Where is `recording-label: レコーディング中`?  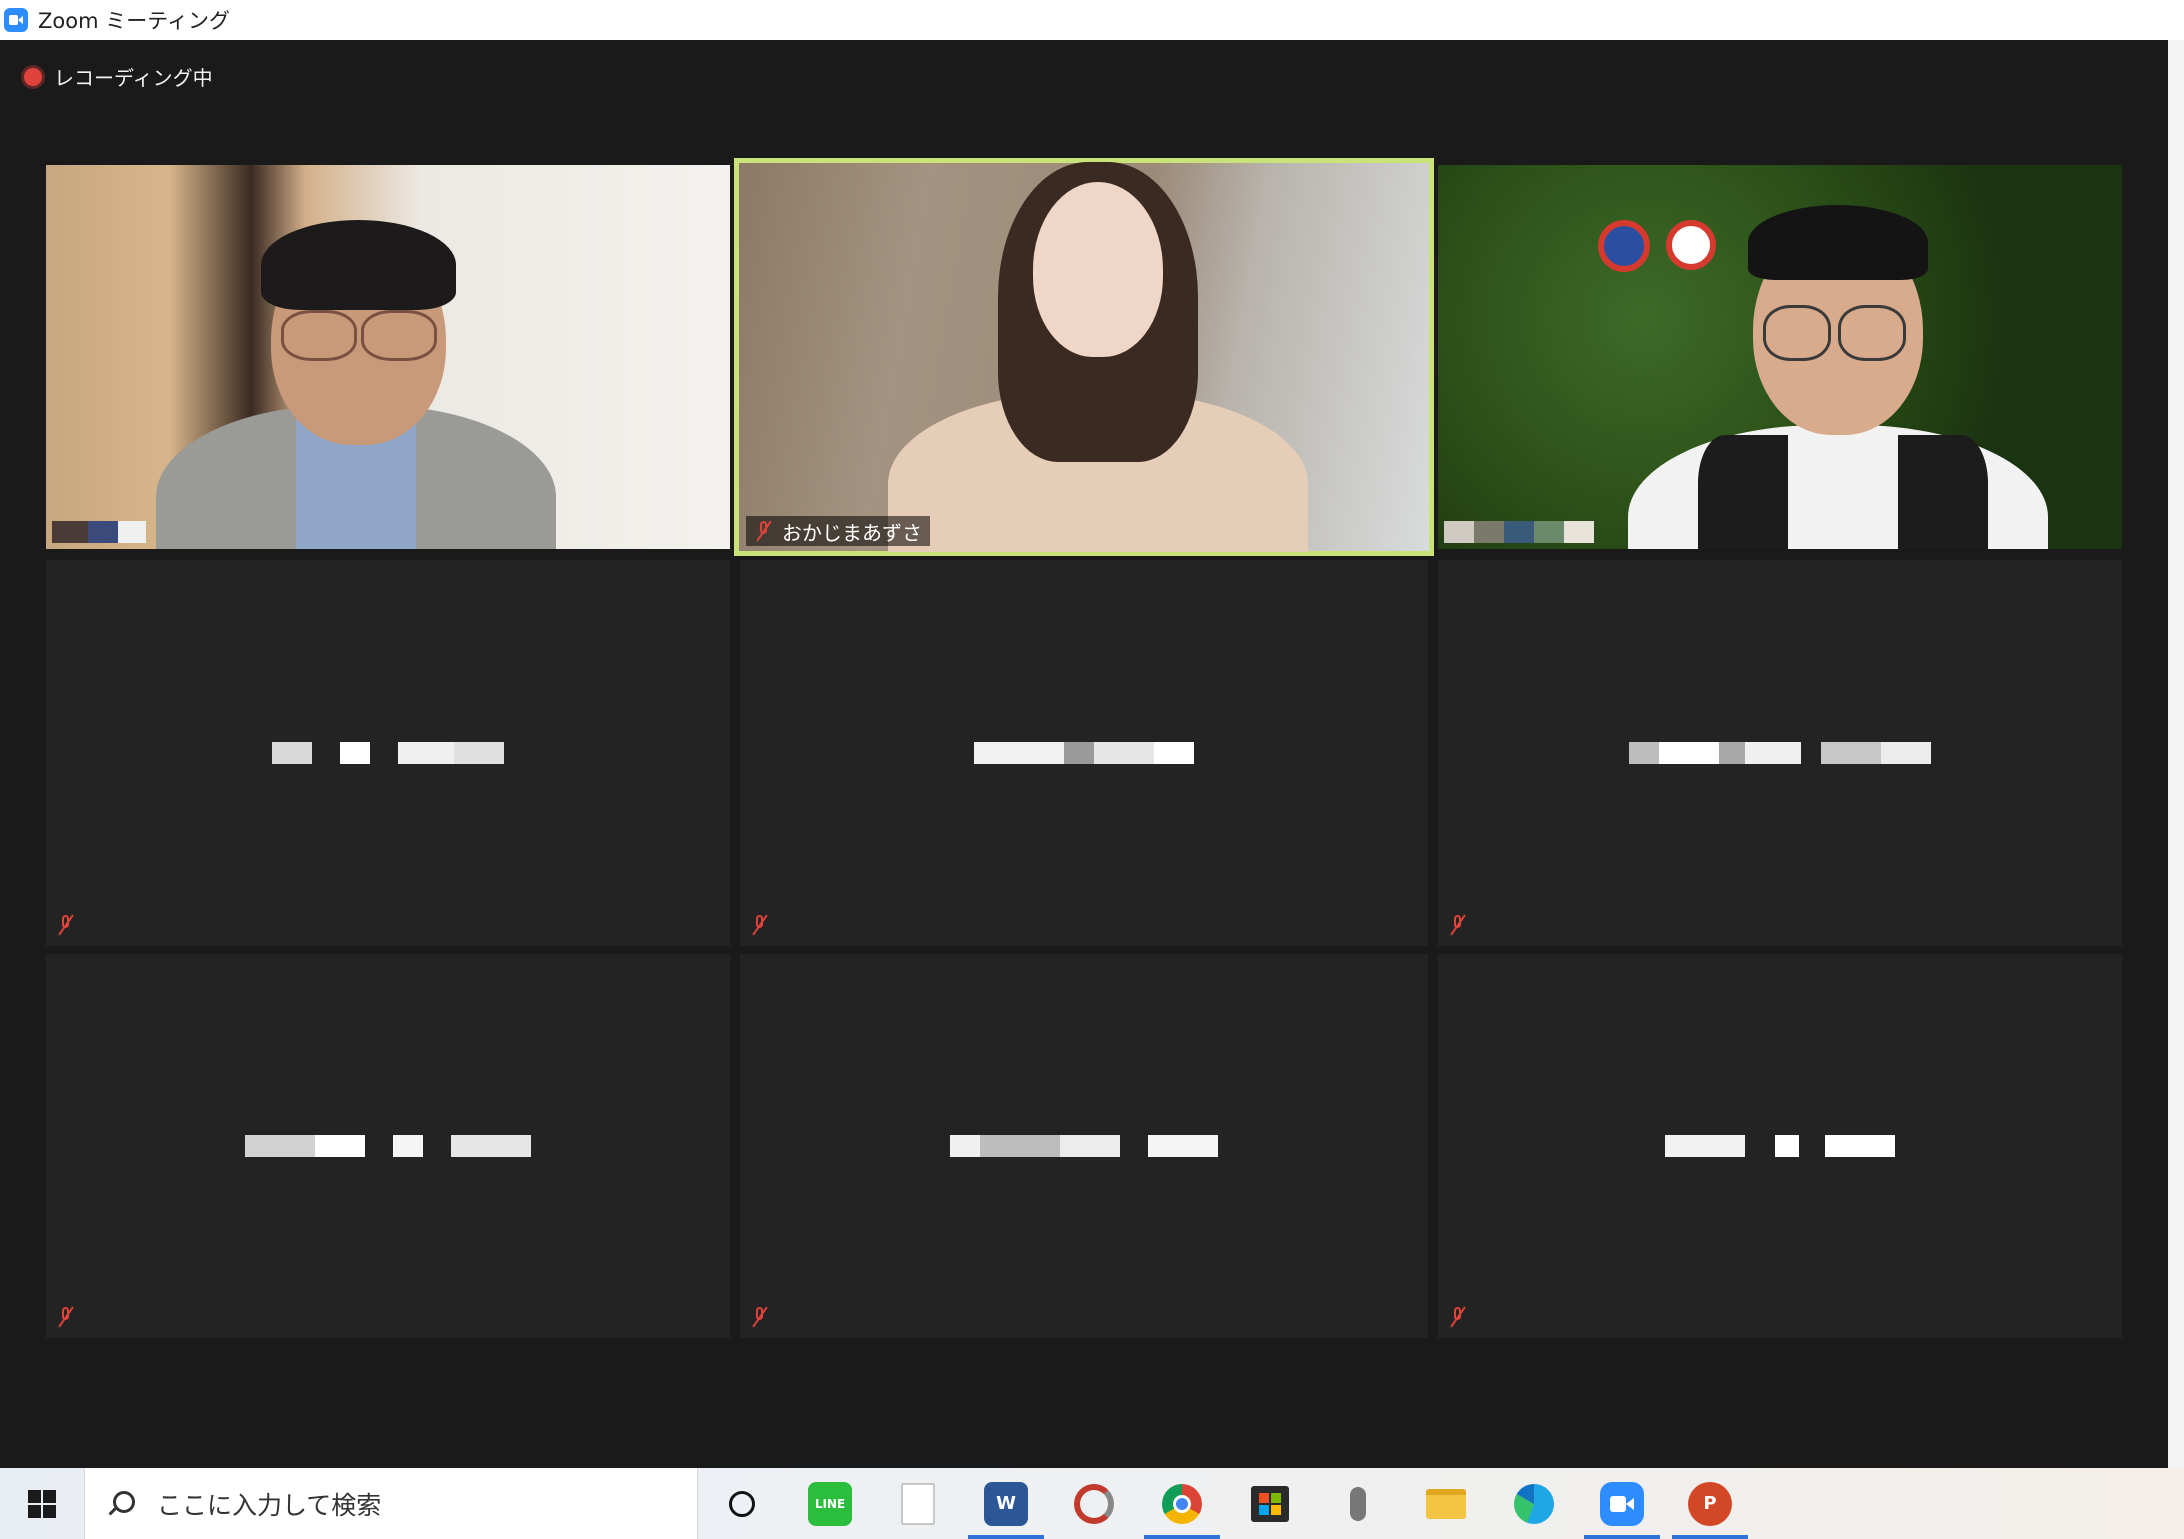 recording-label: レコーディング中 is located at coordinates (133, 78).